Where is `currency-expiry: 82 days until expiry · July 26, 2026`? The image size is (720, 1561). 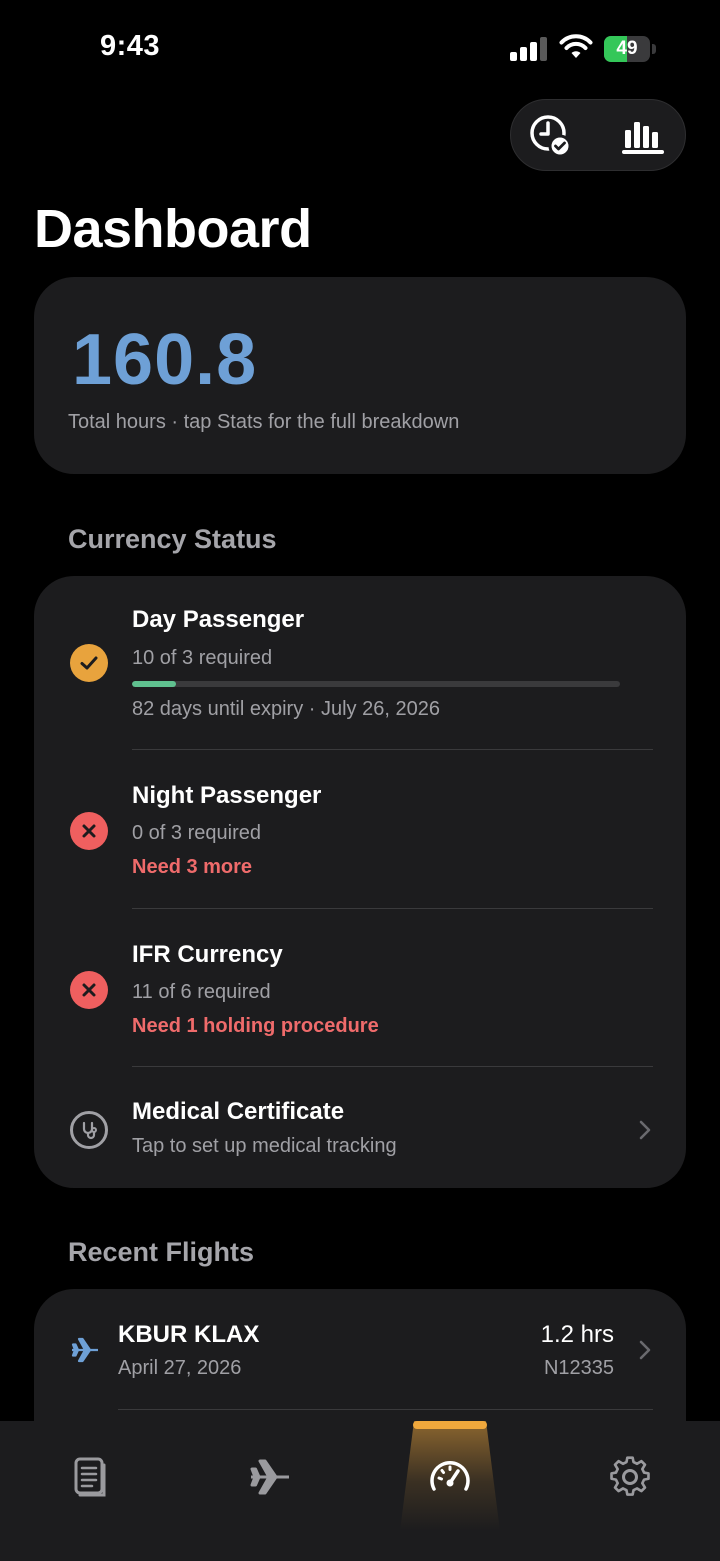 currency-expiry: 82 days until expiry · July 26, 2026 is located at coordinates (286, 709).